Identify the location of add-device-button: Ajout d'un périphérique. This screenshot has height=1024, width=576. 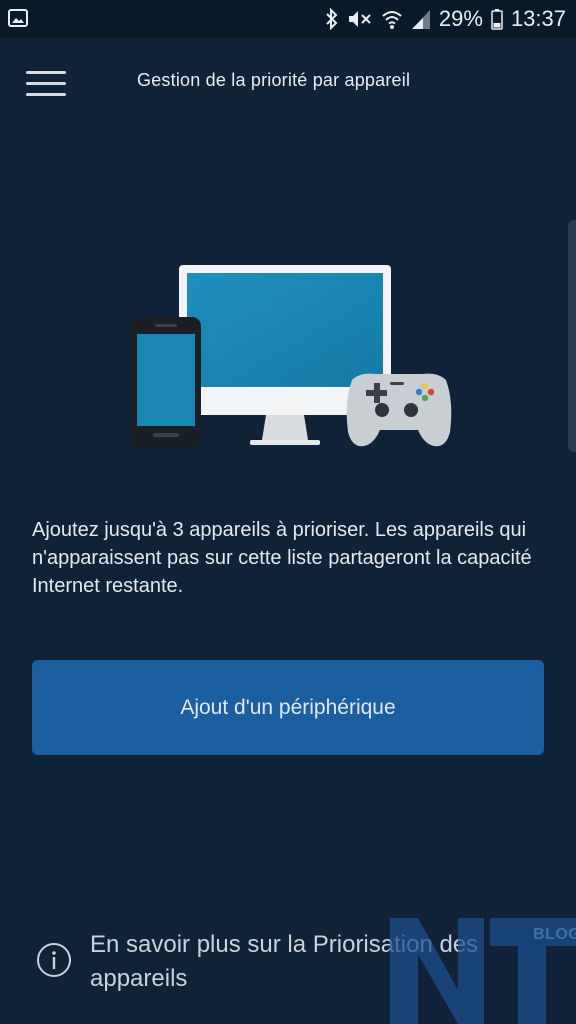
(288, 707).